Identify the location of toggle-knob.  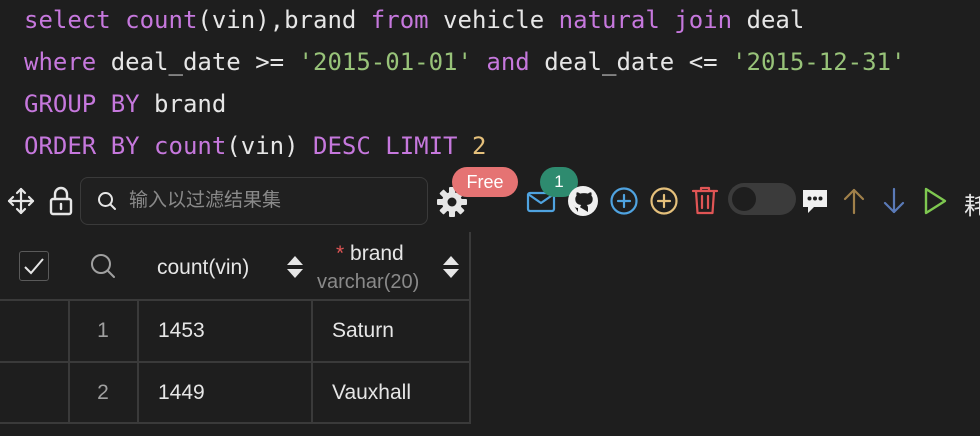
(744, 199).